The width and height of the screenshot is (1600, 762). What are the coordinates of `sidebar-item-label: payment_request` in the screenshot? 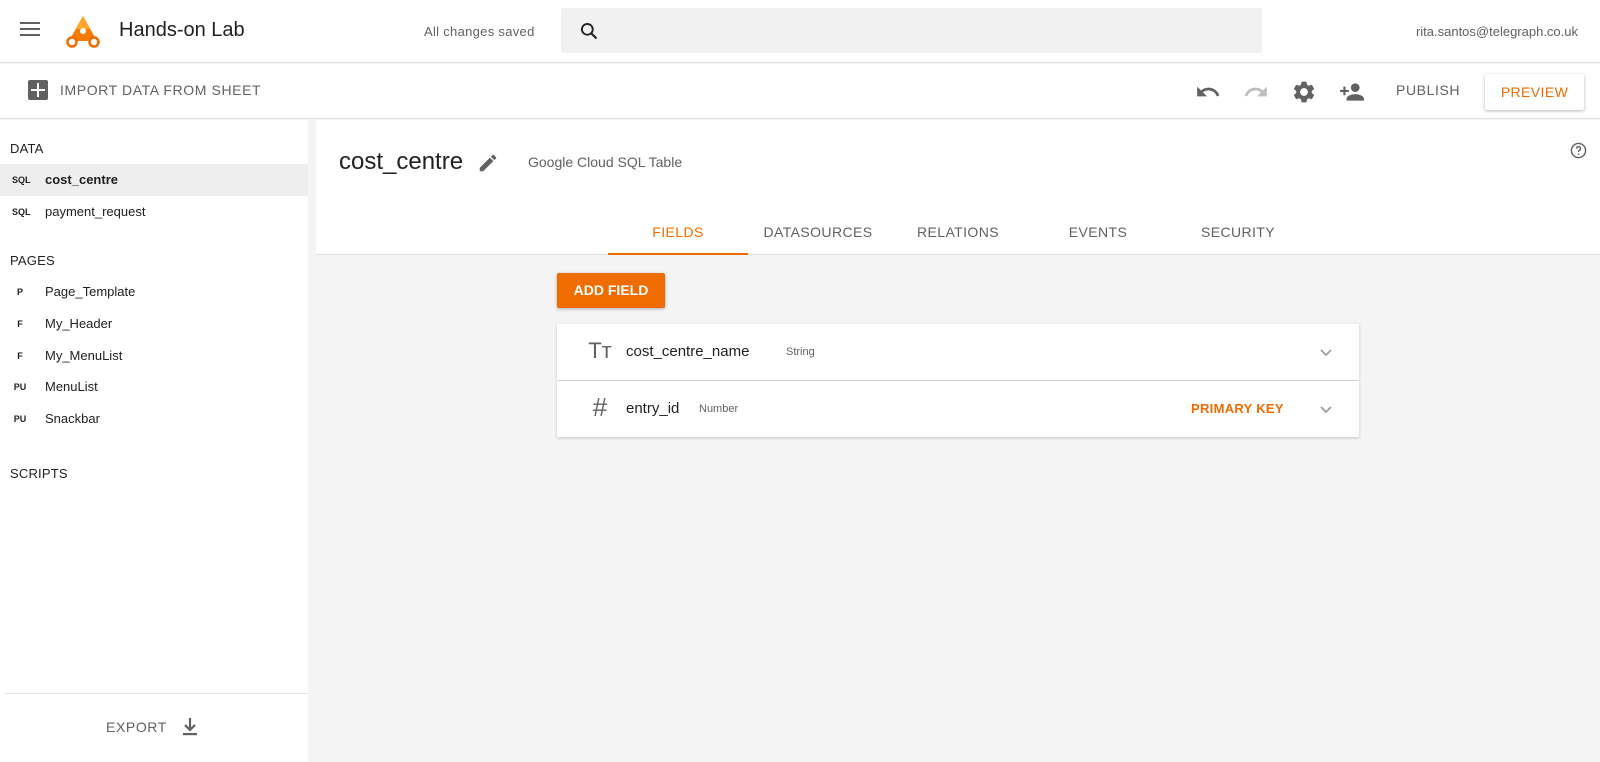 It's located at (95, 211).